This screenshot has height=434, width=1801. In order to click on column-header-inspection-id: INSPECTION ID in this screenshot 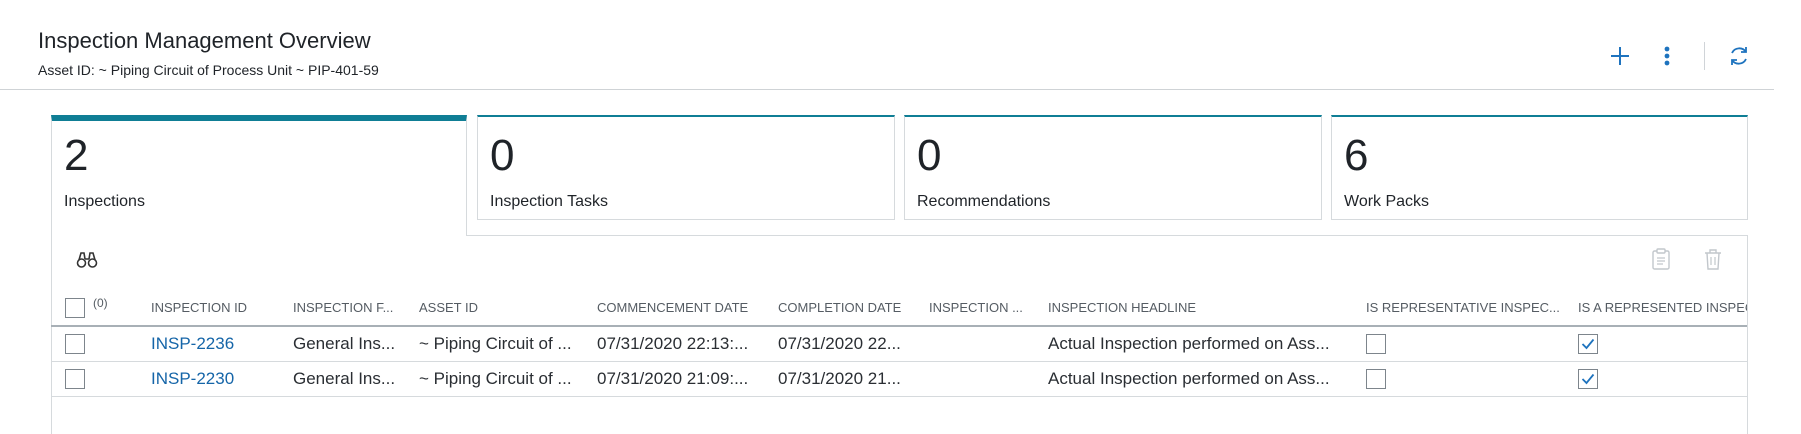, I will do `click(216, 307)`.